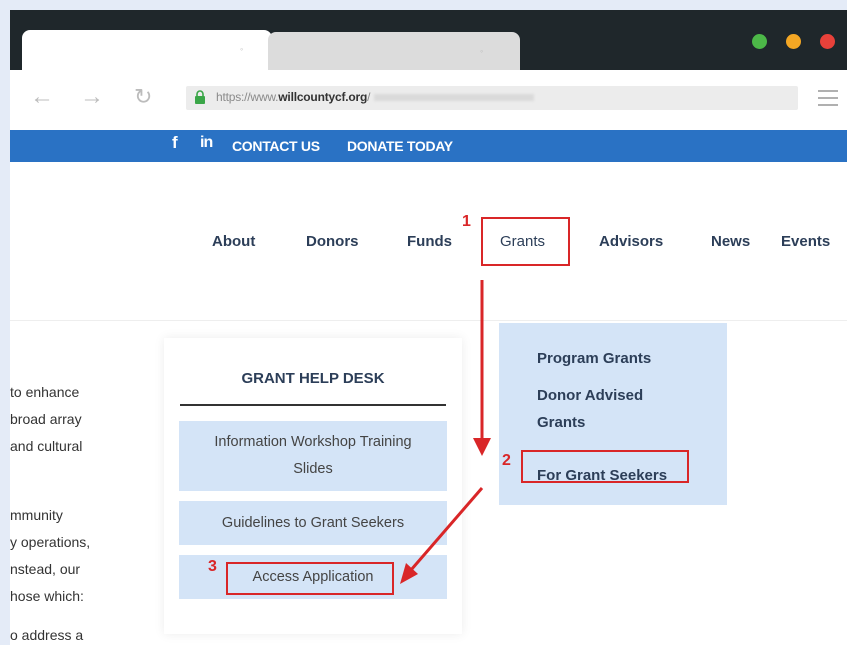 The width and height of the screenshot is (847, 645). What do you see at coordinates (446, 529) in the screenshot?
I see `arrow-diagonal-line` at bounding box center [446, 529].